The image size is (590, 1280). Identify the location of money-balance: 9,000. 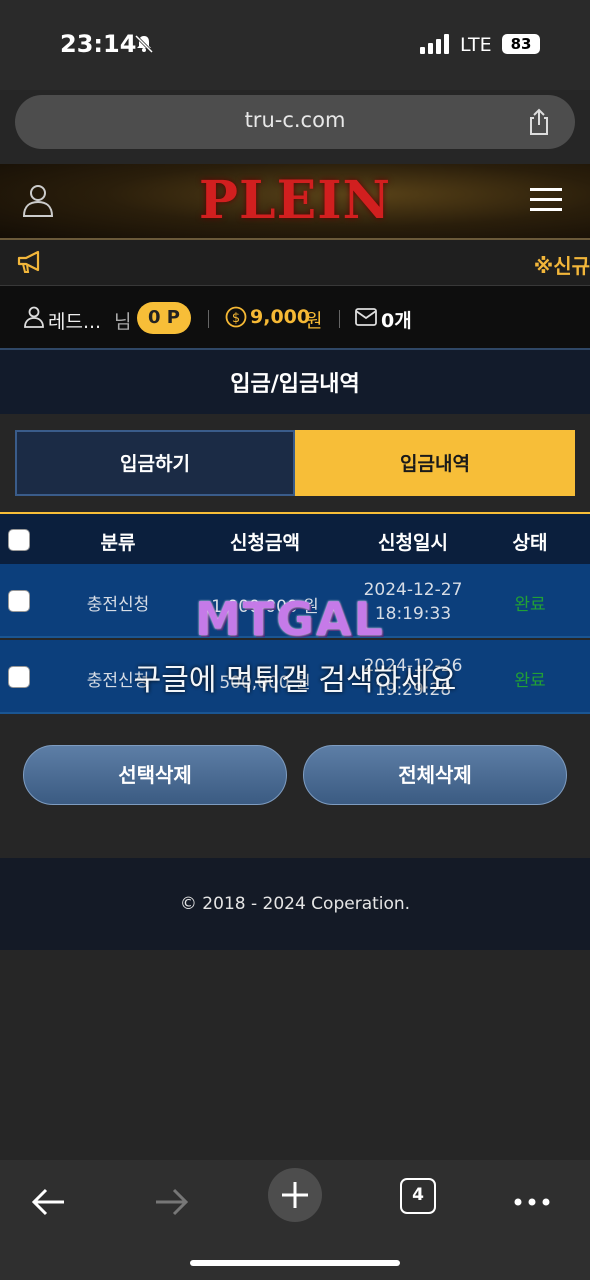
(280, 317).